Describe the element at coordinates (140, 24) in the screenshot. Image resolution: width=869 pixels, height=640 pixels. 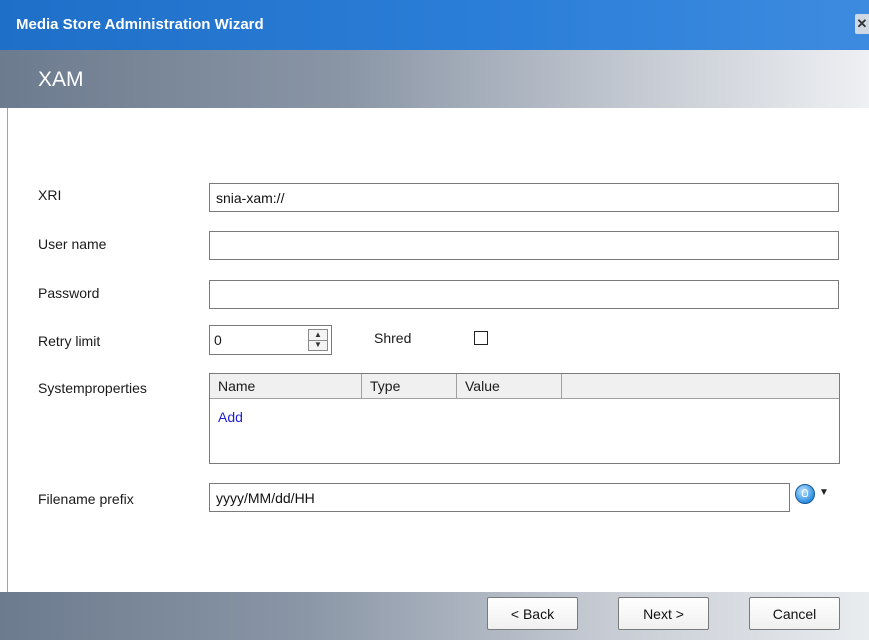
I see `window-title: Media Store Administration Wizard` at that location.